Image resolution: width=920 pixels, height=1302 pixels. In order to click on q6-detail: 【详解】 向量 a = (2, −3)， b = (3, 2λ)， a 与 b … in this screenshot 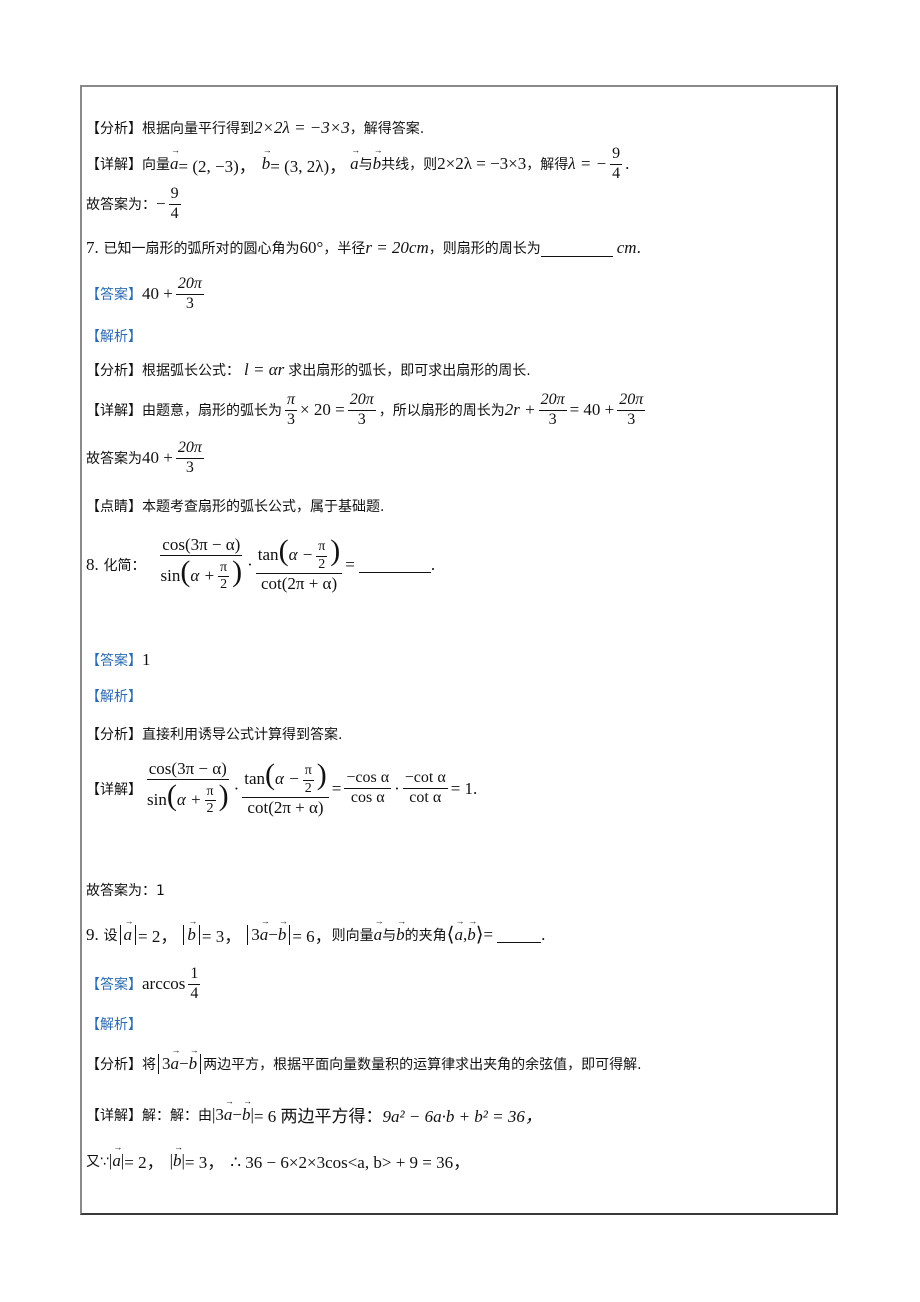, I will do `click(357, 164)`.